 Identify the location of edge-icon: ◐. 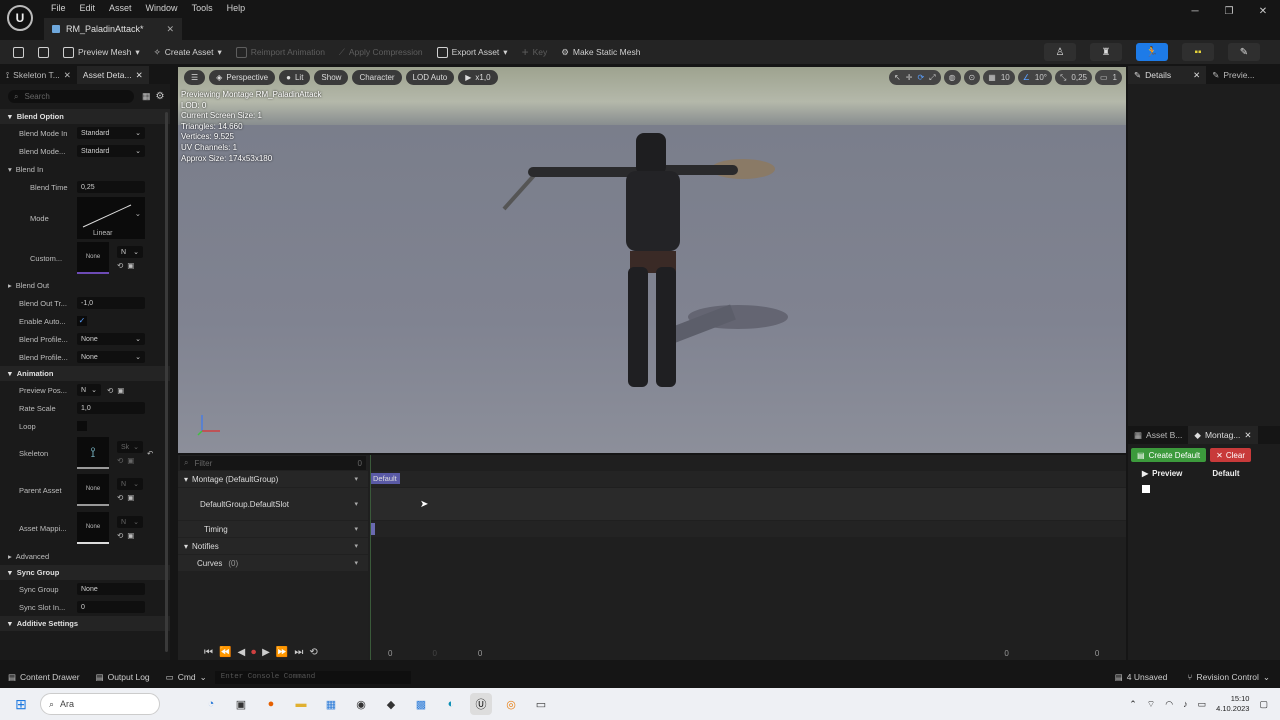
(451, 704).